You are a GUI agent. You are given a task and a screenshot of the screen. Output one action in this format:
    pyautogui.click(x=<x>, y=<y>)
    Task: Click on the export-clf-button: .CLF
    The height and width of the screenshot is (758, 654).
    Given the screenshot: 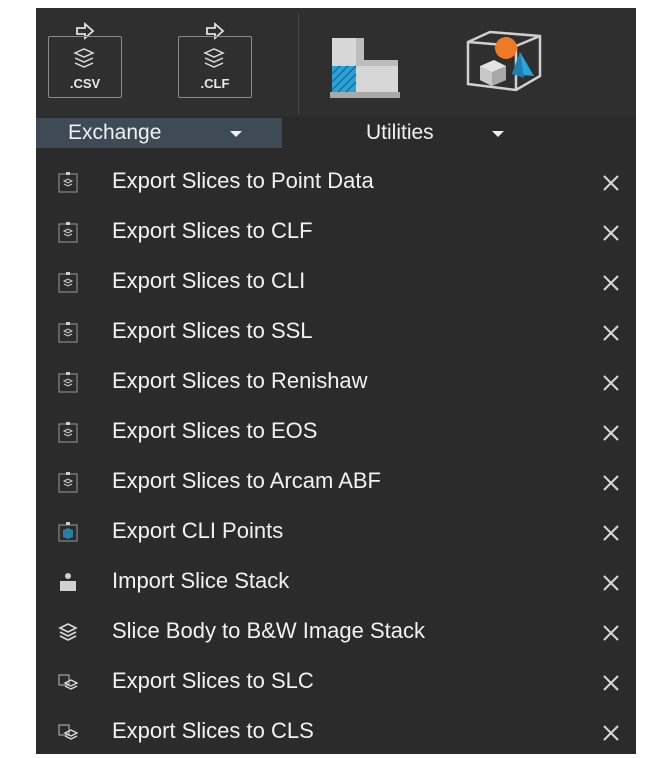 What is the action you would take?
    pyautogui.click(x=215, y=60)
    